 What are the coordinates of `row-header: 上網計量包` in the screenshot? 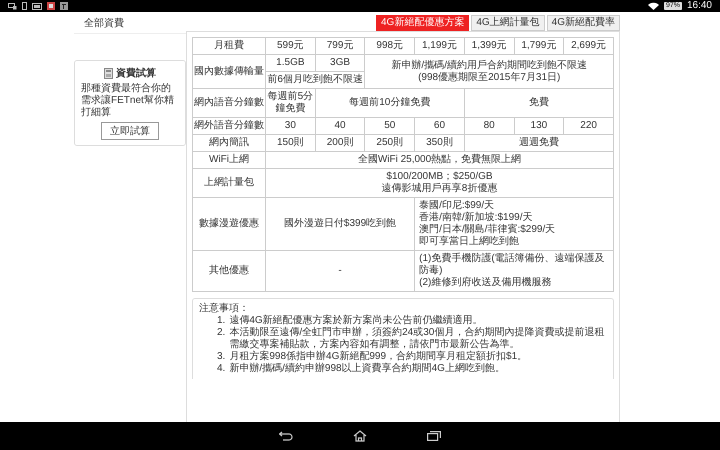 It's located at (229, 183).